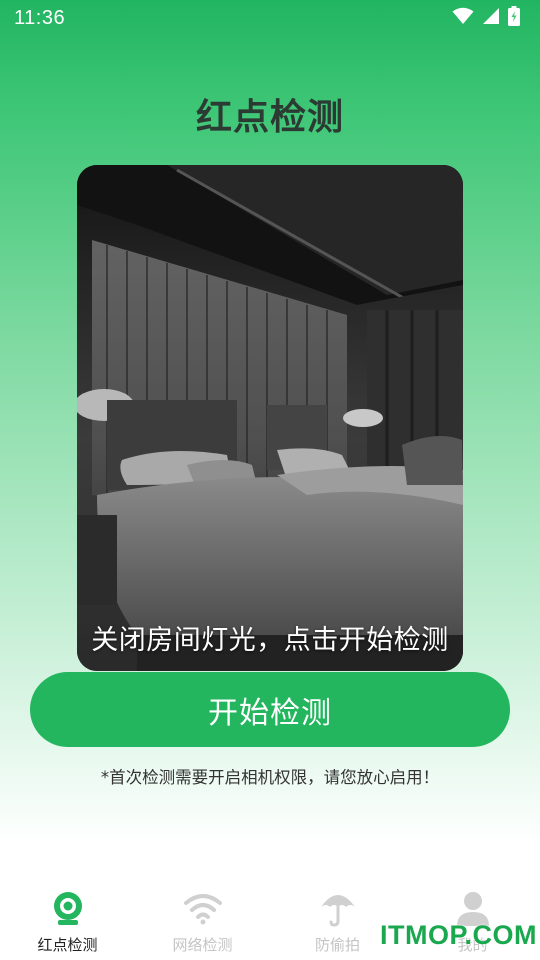  What do you see at coordinates (68, 908) in the screenshot?
I see `camera-lens-icon` at bounding box center [68, 908].